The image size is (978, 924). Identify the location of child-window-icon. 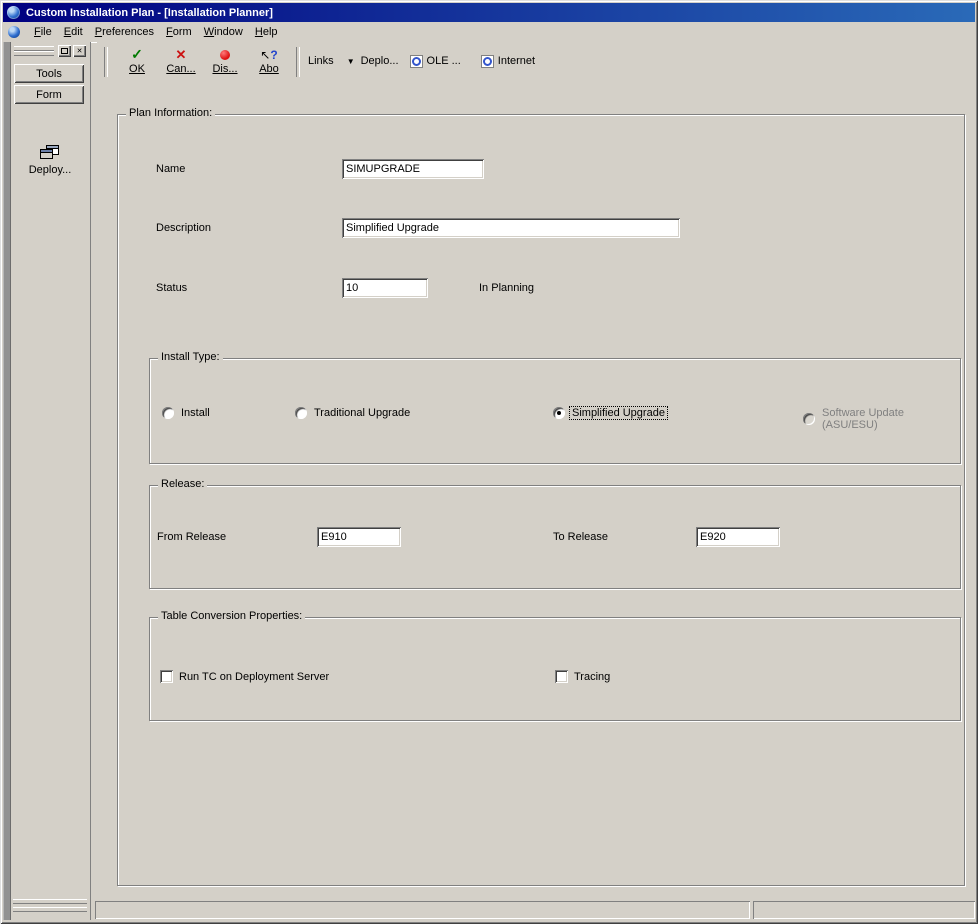
(14, 32).